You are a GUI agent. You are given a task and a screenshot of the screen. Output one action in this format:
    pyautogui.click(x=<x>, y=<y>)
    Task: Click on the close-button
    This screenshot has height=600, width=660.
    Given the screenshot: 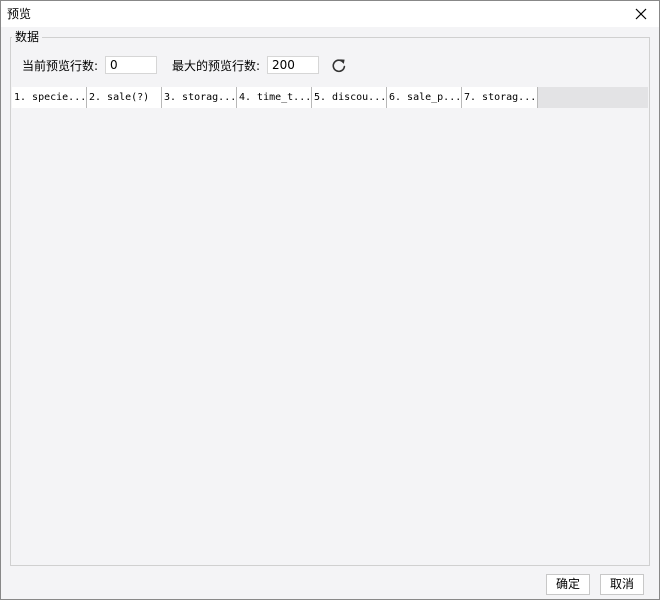 What is the action you would take?
    pyautogui.click(x=641, y=14)
    